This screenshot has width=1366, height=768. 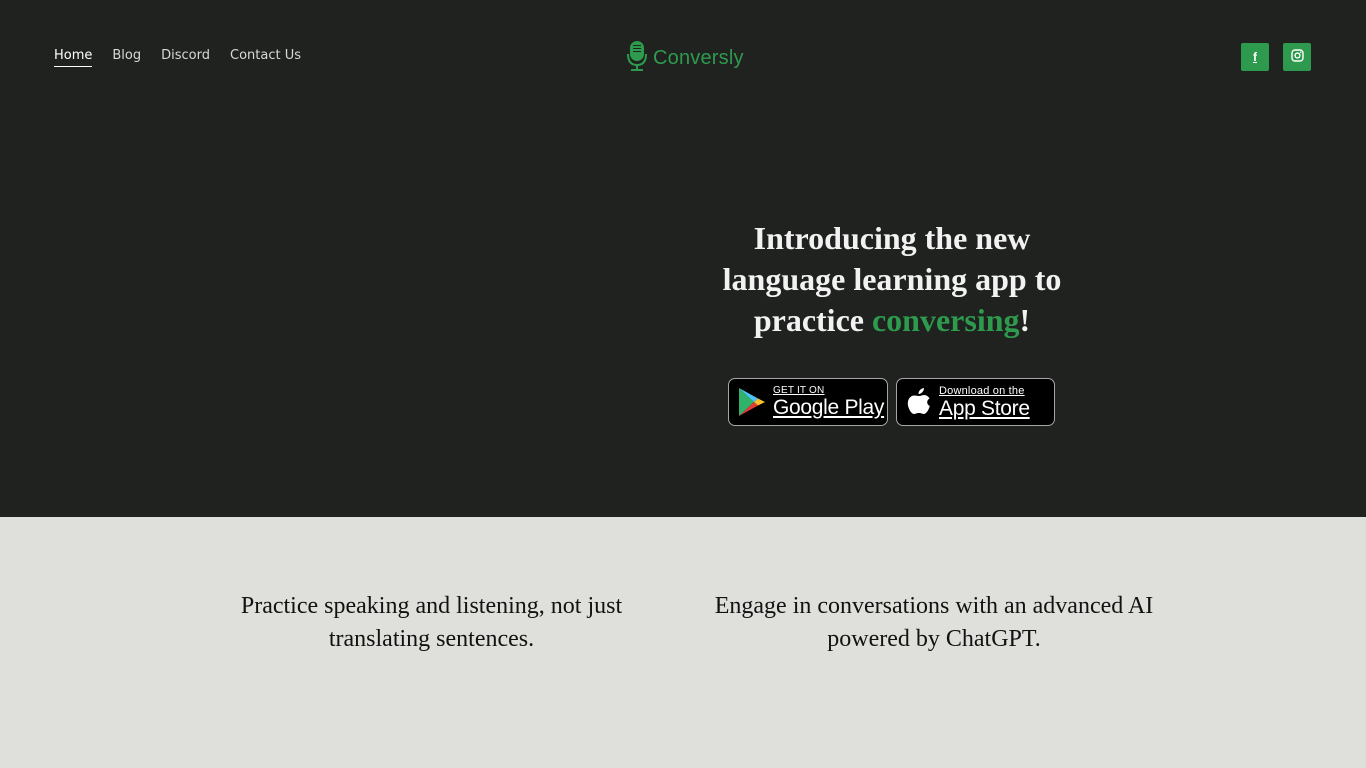 I want to click on google-play-button: GET IT ON Google Play, so click(x=808, y=402).